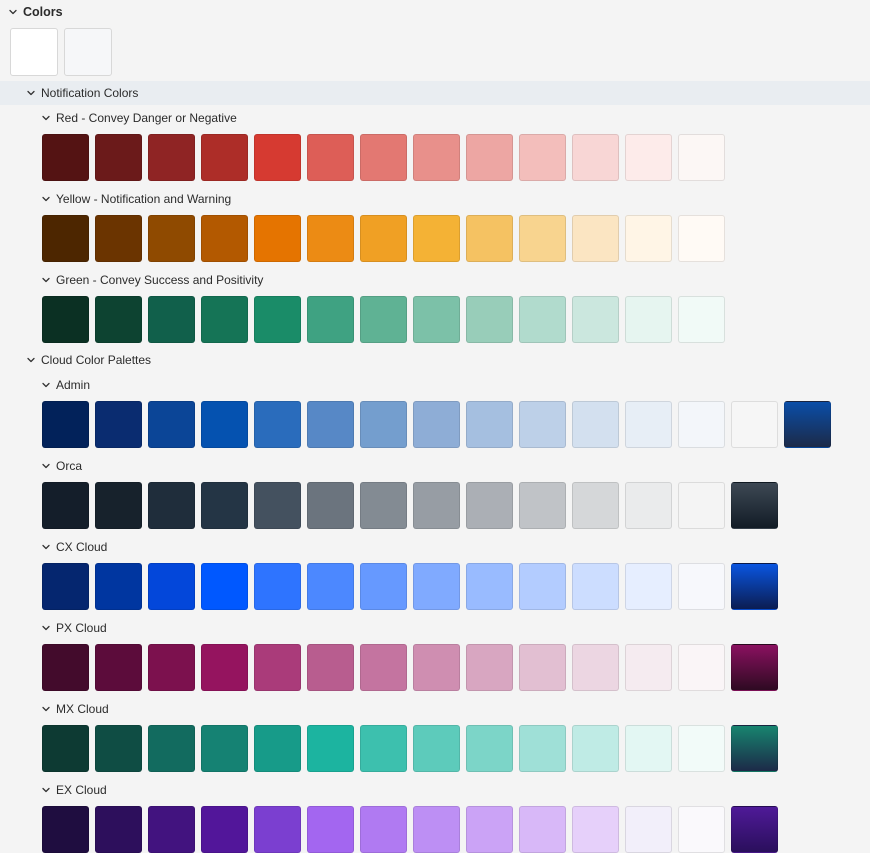 The image size is (870, 853). Describe the element at coordinates (65, 385) in the screenshot. I see `palette-header-3: Admin` at that location.